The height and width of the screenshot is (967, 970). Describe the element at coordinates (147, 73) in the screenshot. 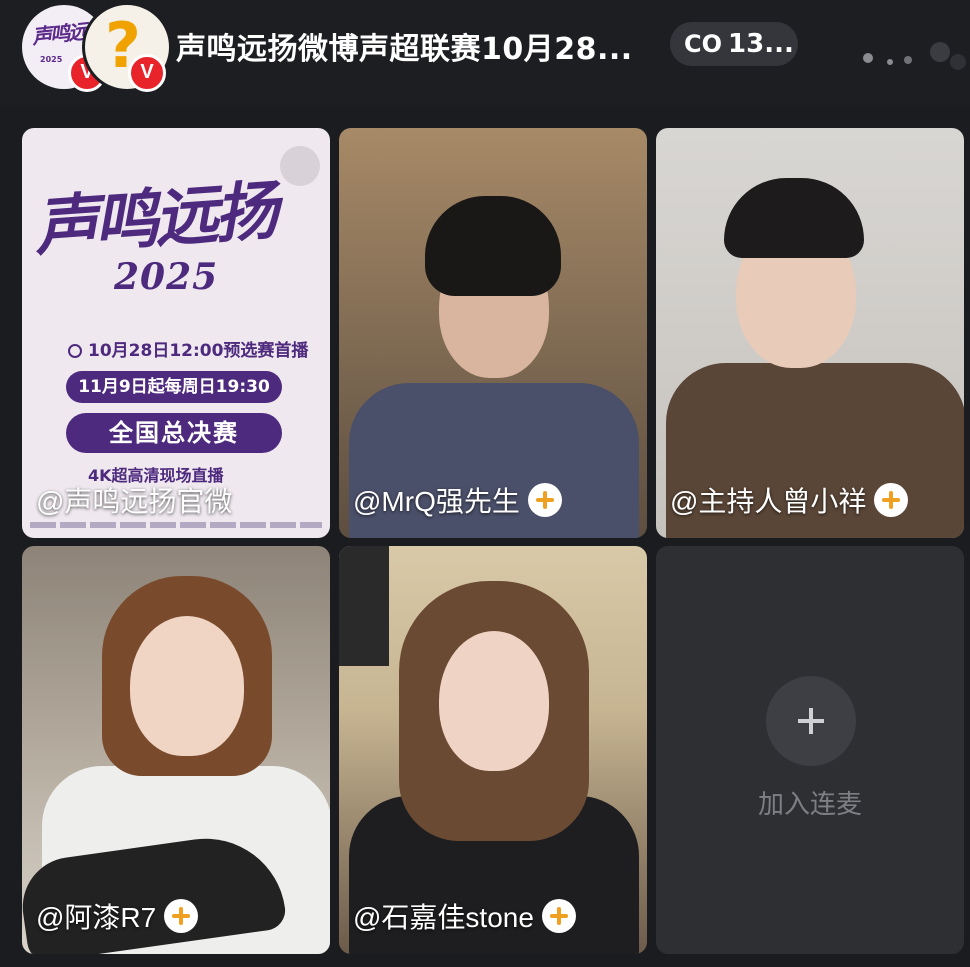

I see `verified-badge-icon: V` at that location.